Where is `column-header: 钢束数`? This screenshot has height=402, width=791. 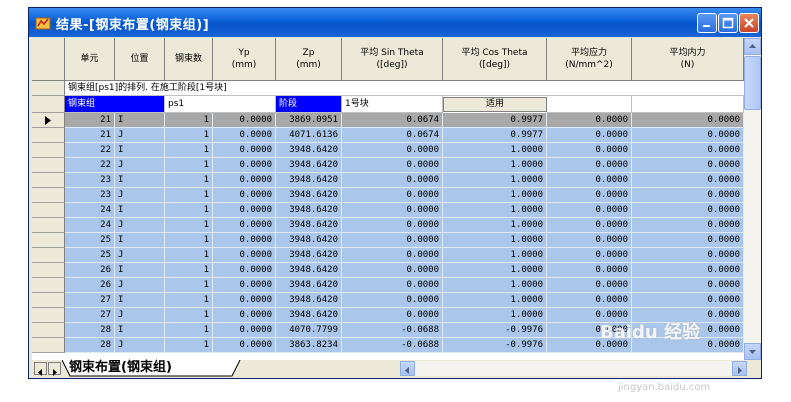 column-header: 钢束数 is located at coordinates (189, 59).